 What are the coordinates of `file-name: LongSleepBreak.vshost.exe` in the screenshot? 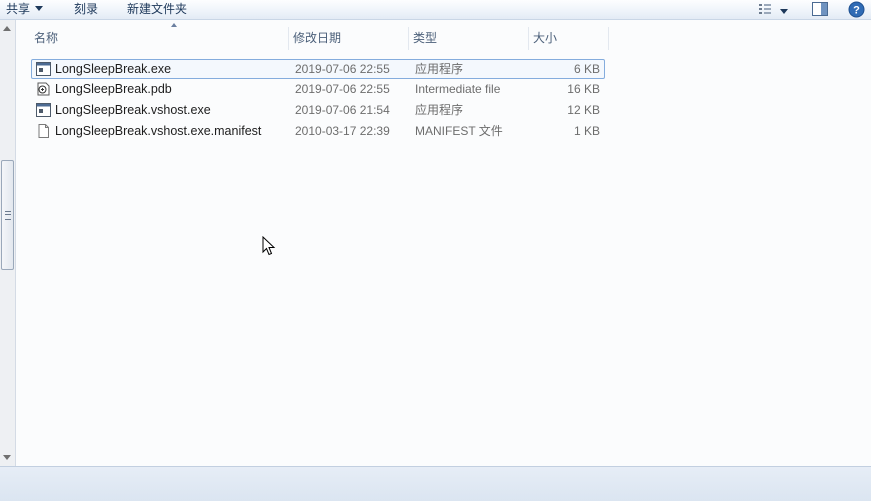 It's located at (133, 110).